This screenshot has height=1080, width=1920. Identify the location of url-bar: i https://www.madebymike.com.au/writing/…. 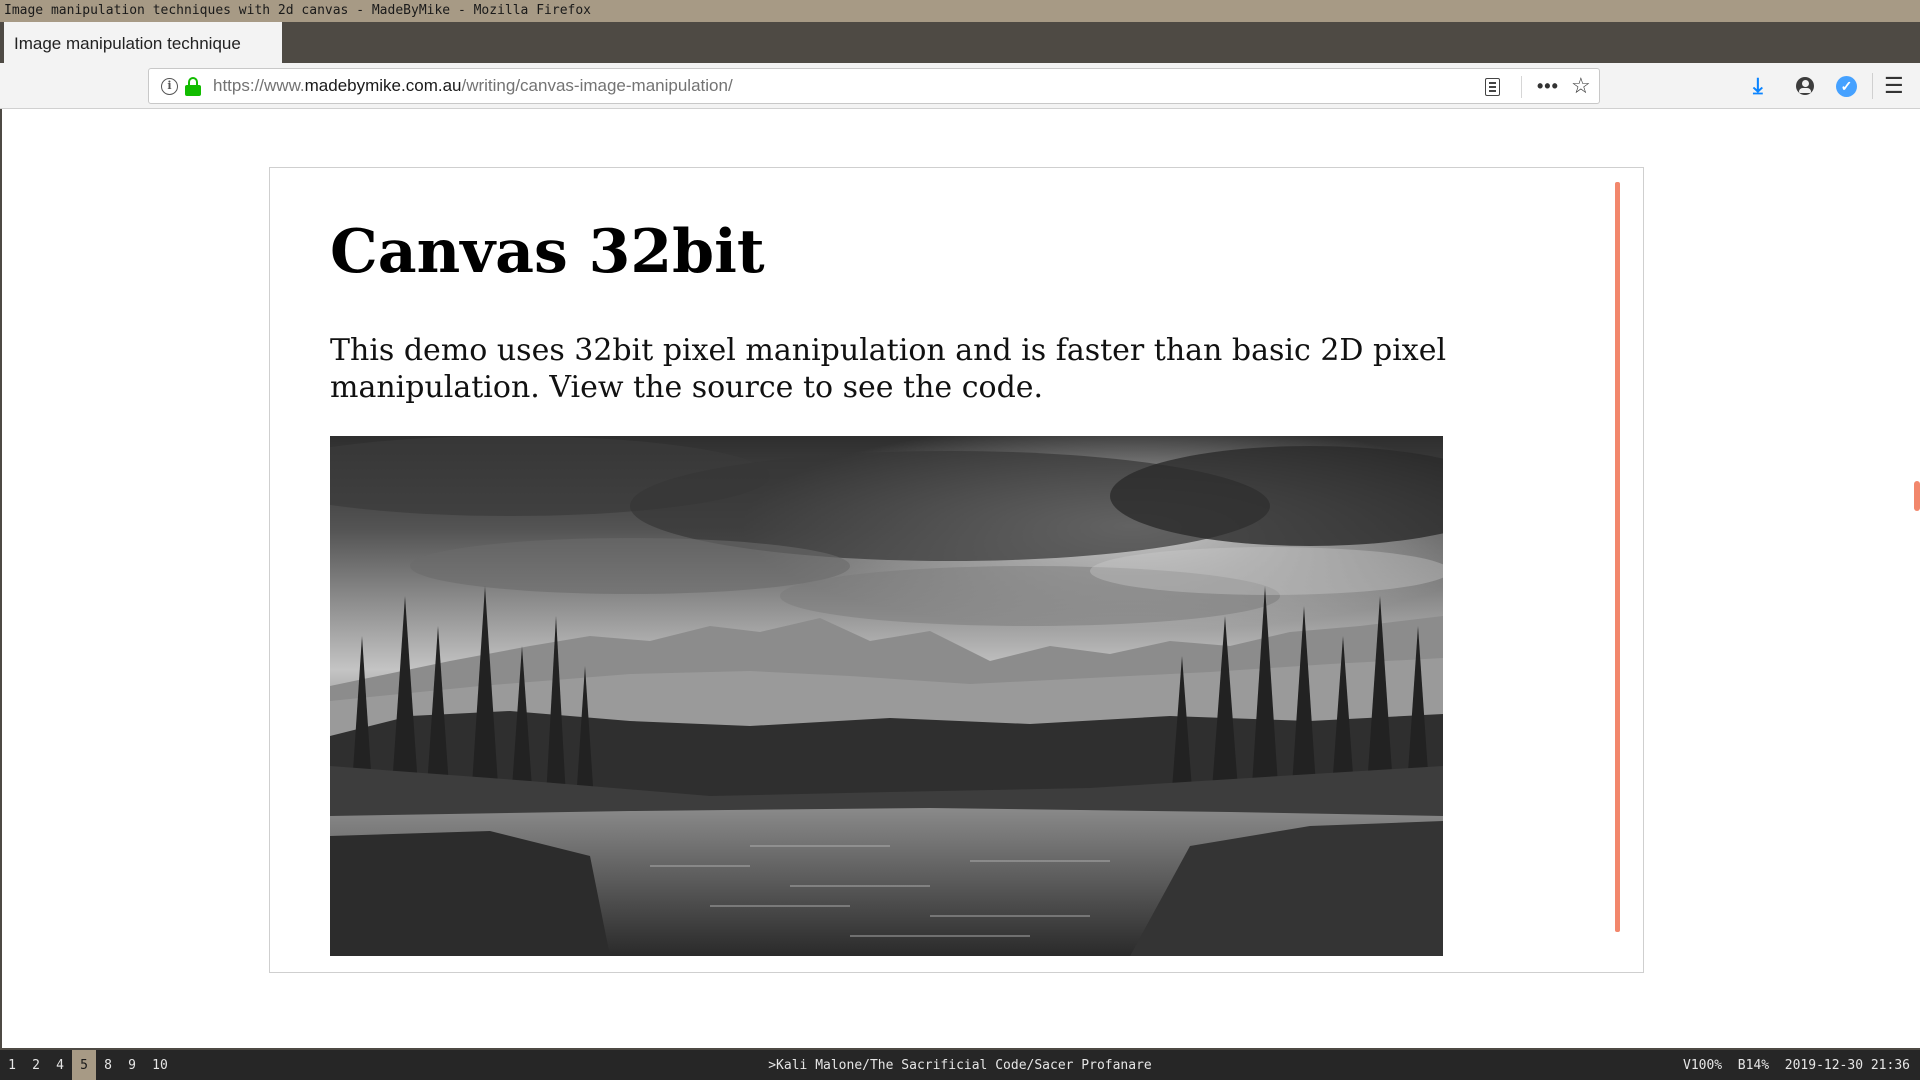
(874, 86).